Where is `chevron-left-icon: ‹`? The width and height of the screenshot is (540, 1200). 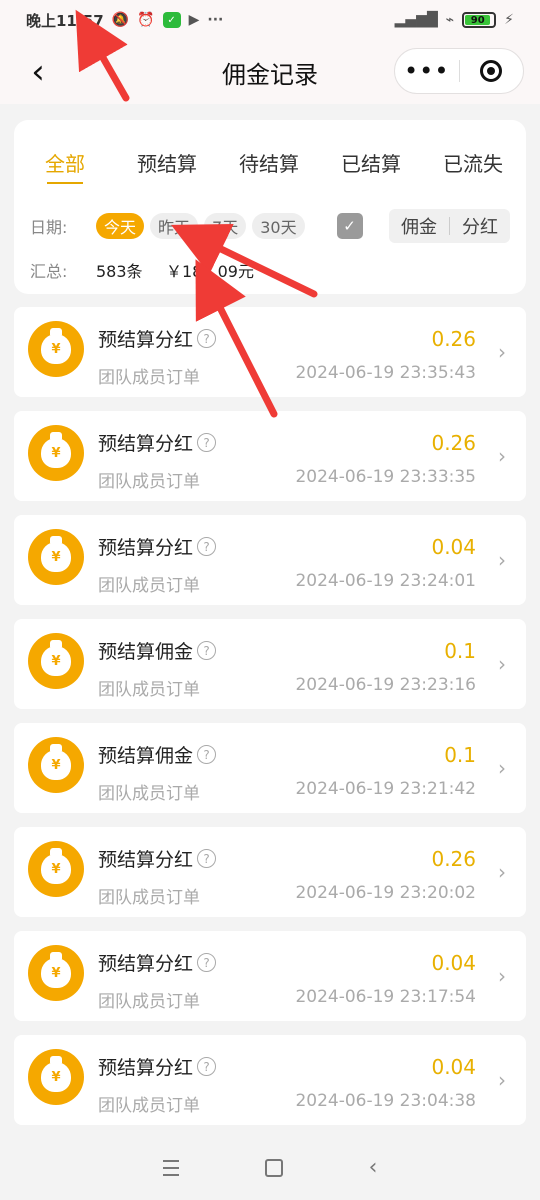 chevron-left-icon: ‹ is located at coordinates (38, 72).